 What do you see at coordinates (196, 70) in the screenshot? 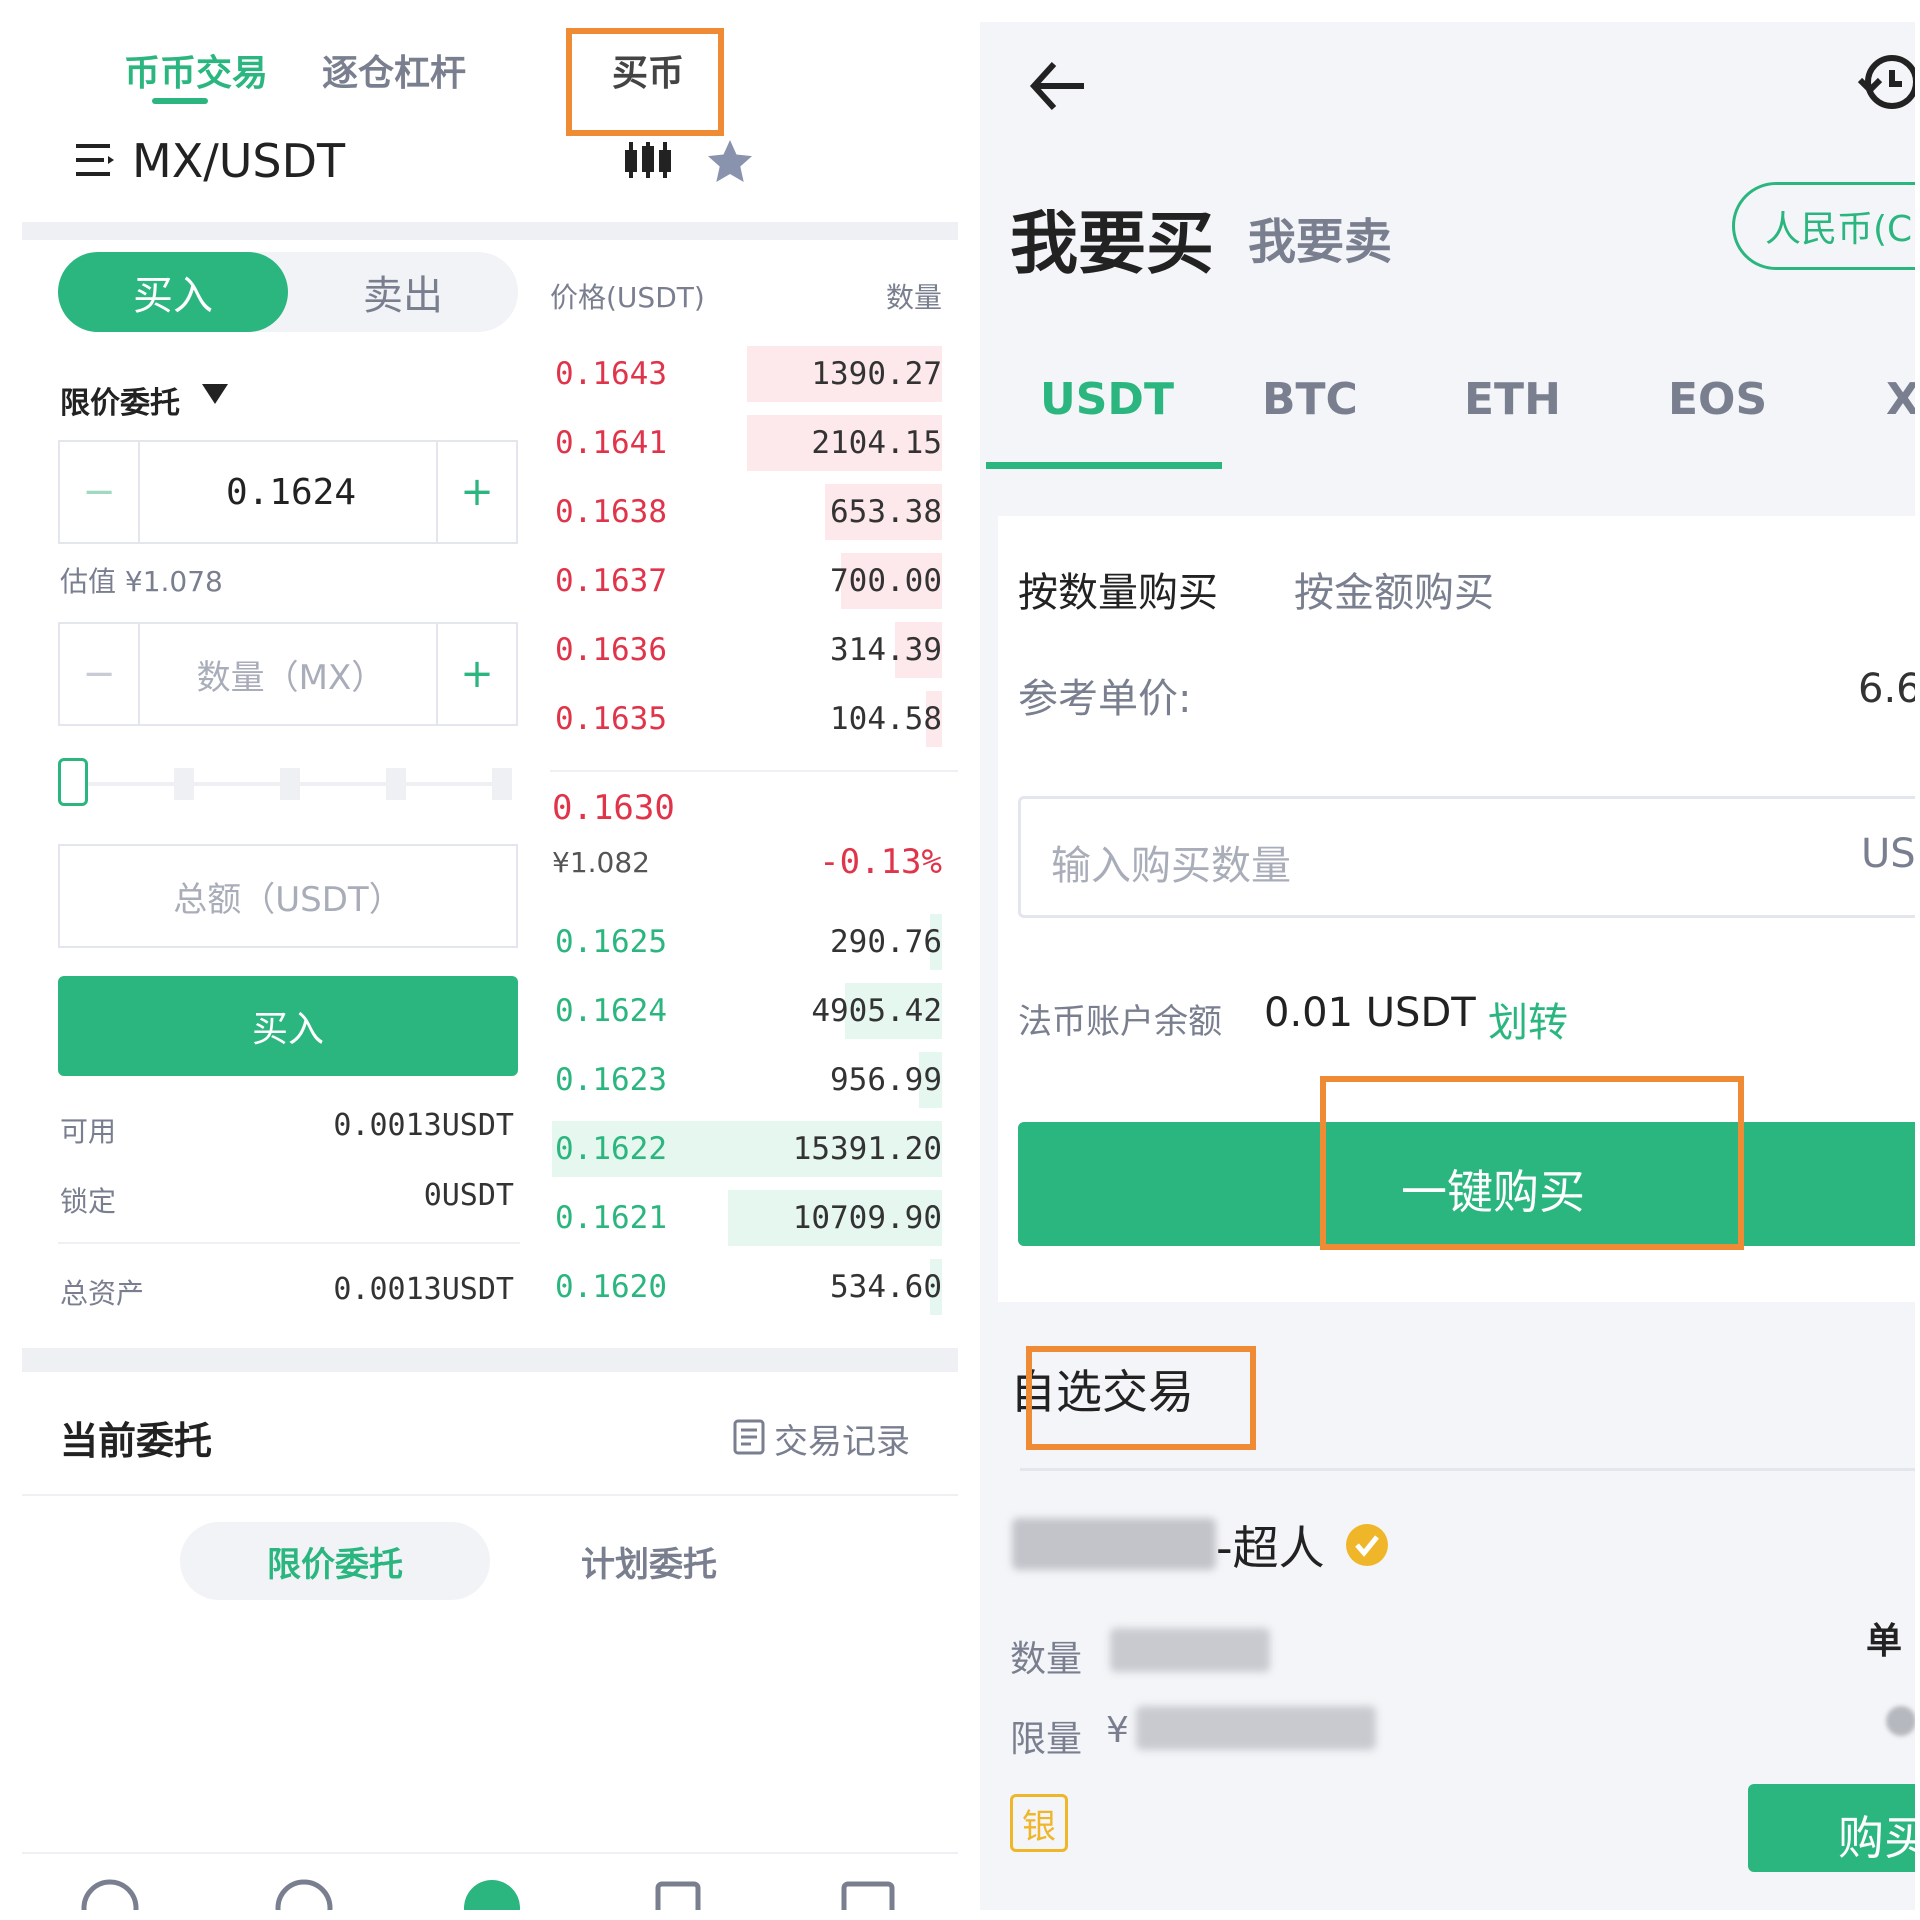
I see `tab-spot-trading: 币币交易` at bounding box center [196, 70].